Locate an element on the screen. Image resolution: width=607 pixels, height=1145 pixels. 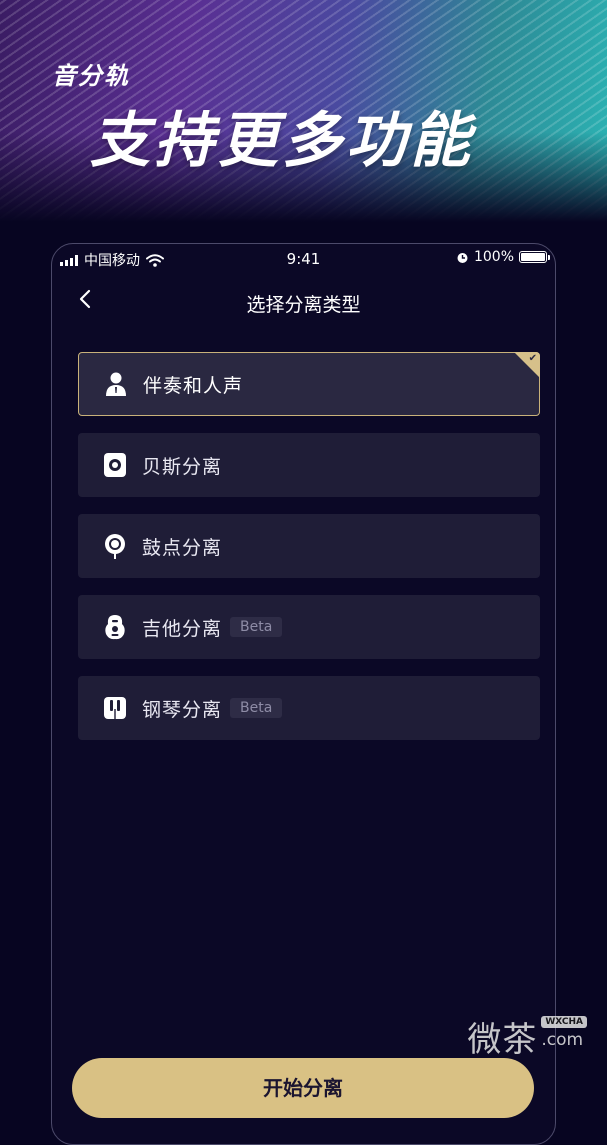
watermark-badge: WXCHA is located at coordinates (564, 1022).